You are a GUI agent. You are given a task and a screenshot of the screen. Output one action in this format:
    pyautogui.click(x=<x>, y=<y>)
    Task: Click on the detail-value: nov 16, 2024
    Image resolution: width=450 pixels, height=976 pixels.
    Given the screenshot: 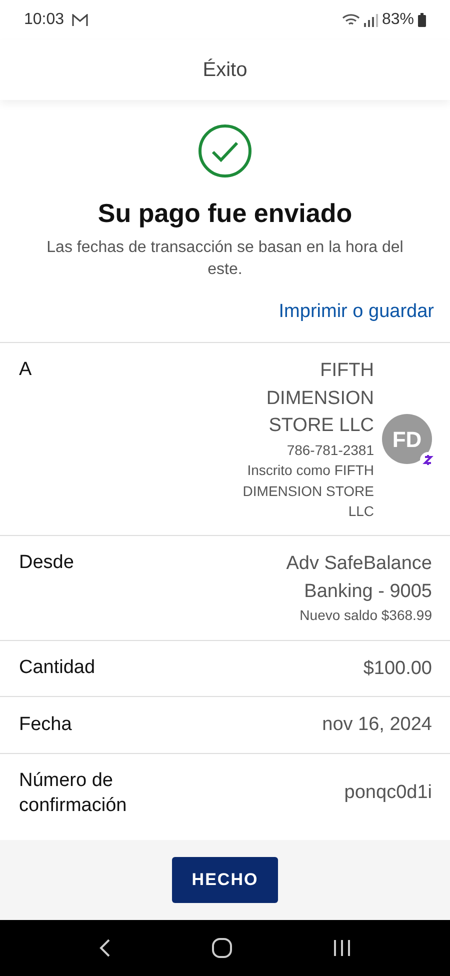 What is the action you would take?
    pyautogui.click(x=377, y=725)
    